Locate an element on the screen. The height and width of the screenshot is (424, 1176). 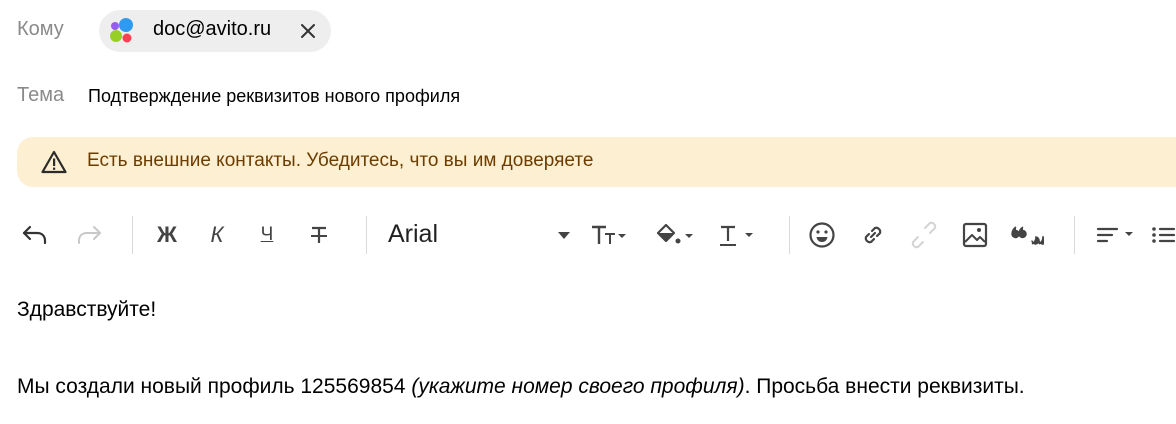
redo-button is located at coordinates (89, 235).